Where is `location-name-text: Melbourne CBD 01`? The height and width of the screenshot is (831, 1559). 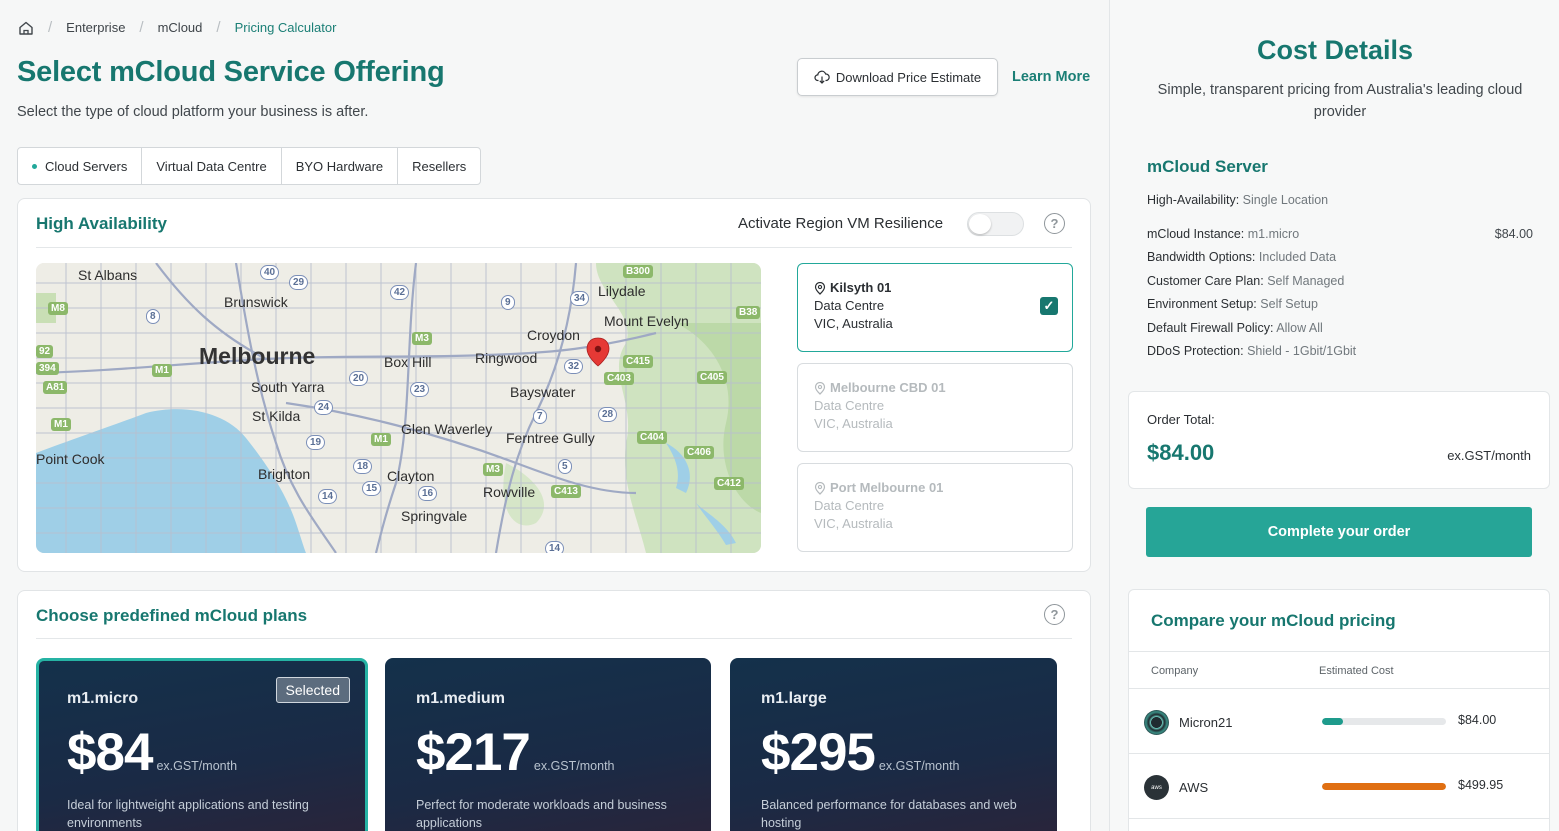 location-name-text: Melbourne CBD 01 is located at coordinates (888, 387).